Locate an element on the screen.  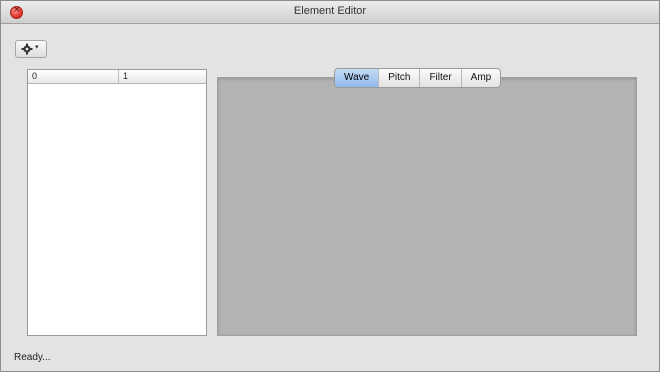
chevron-down-icon: ▾ is located at coordinates (37, 47).